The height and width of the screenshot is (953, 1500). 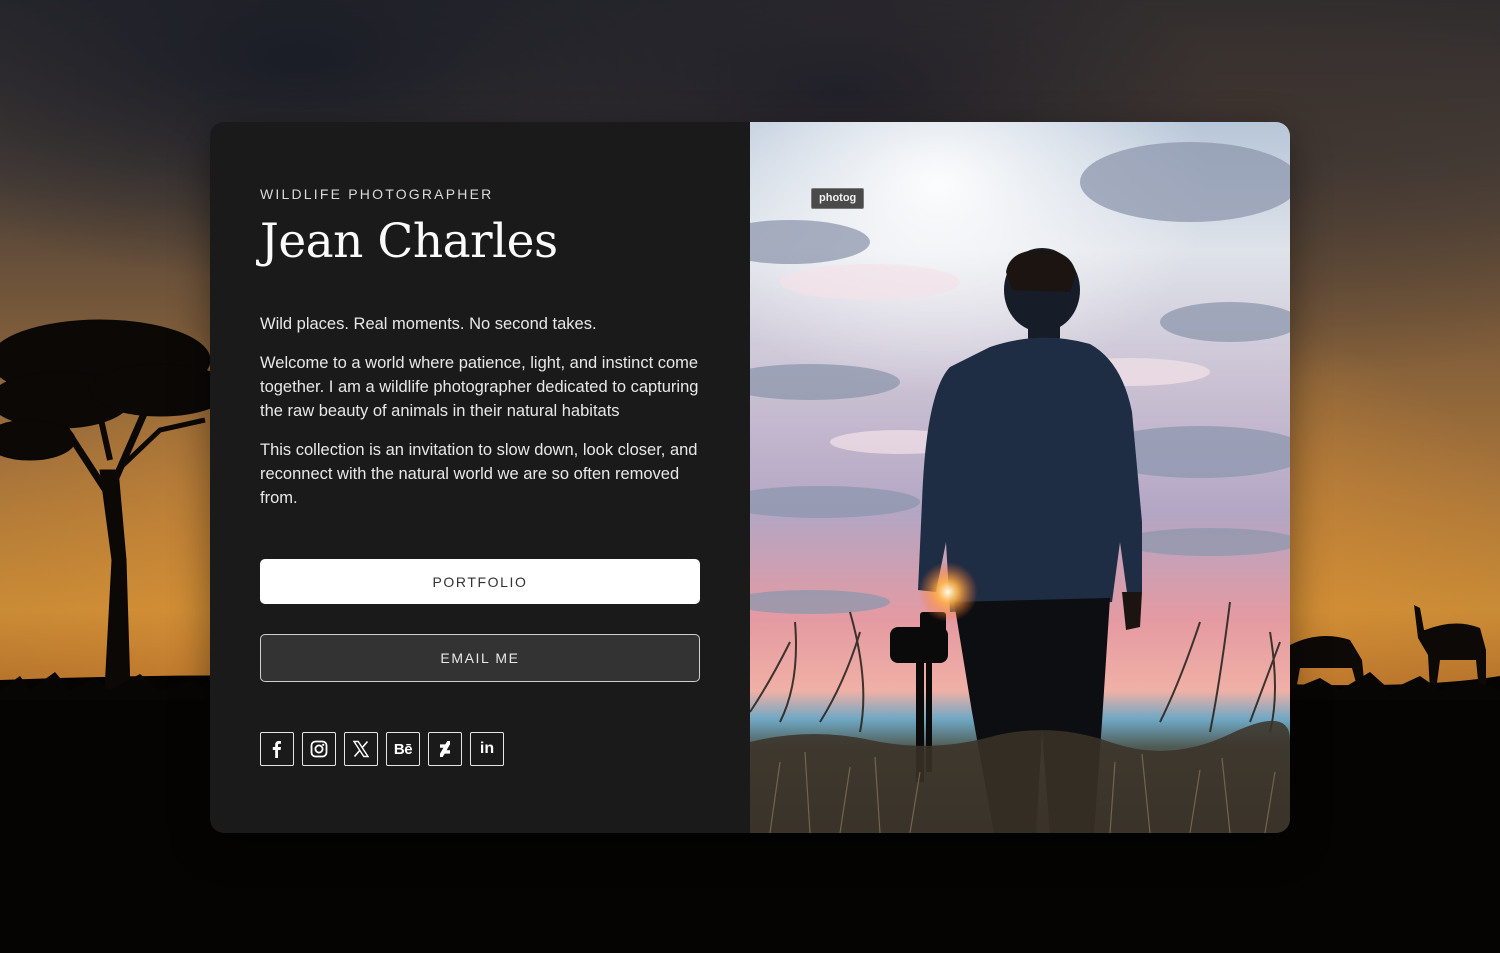 I want to click on deviantart-icon, so click(x=445, y=749).